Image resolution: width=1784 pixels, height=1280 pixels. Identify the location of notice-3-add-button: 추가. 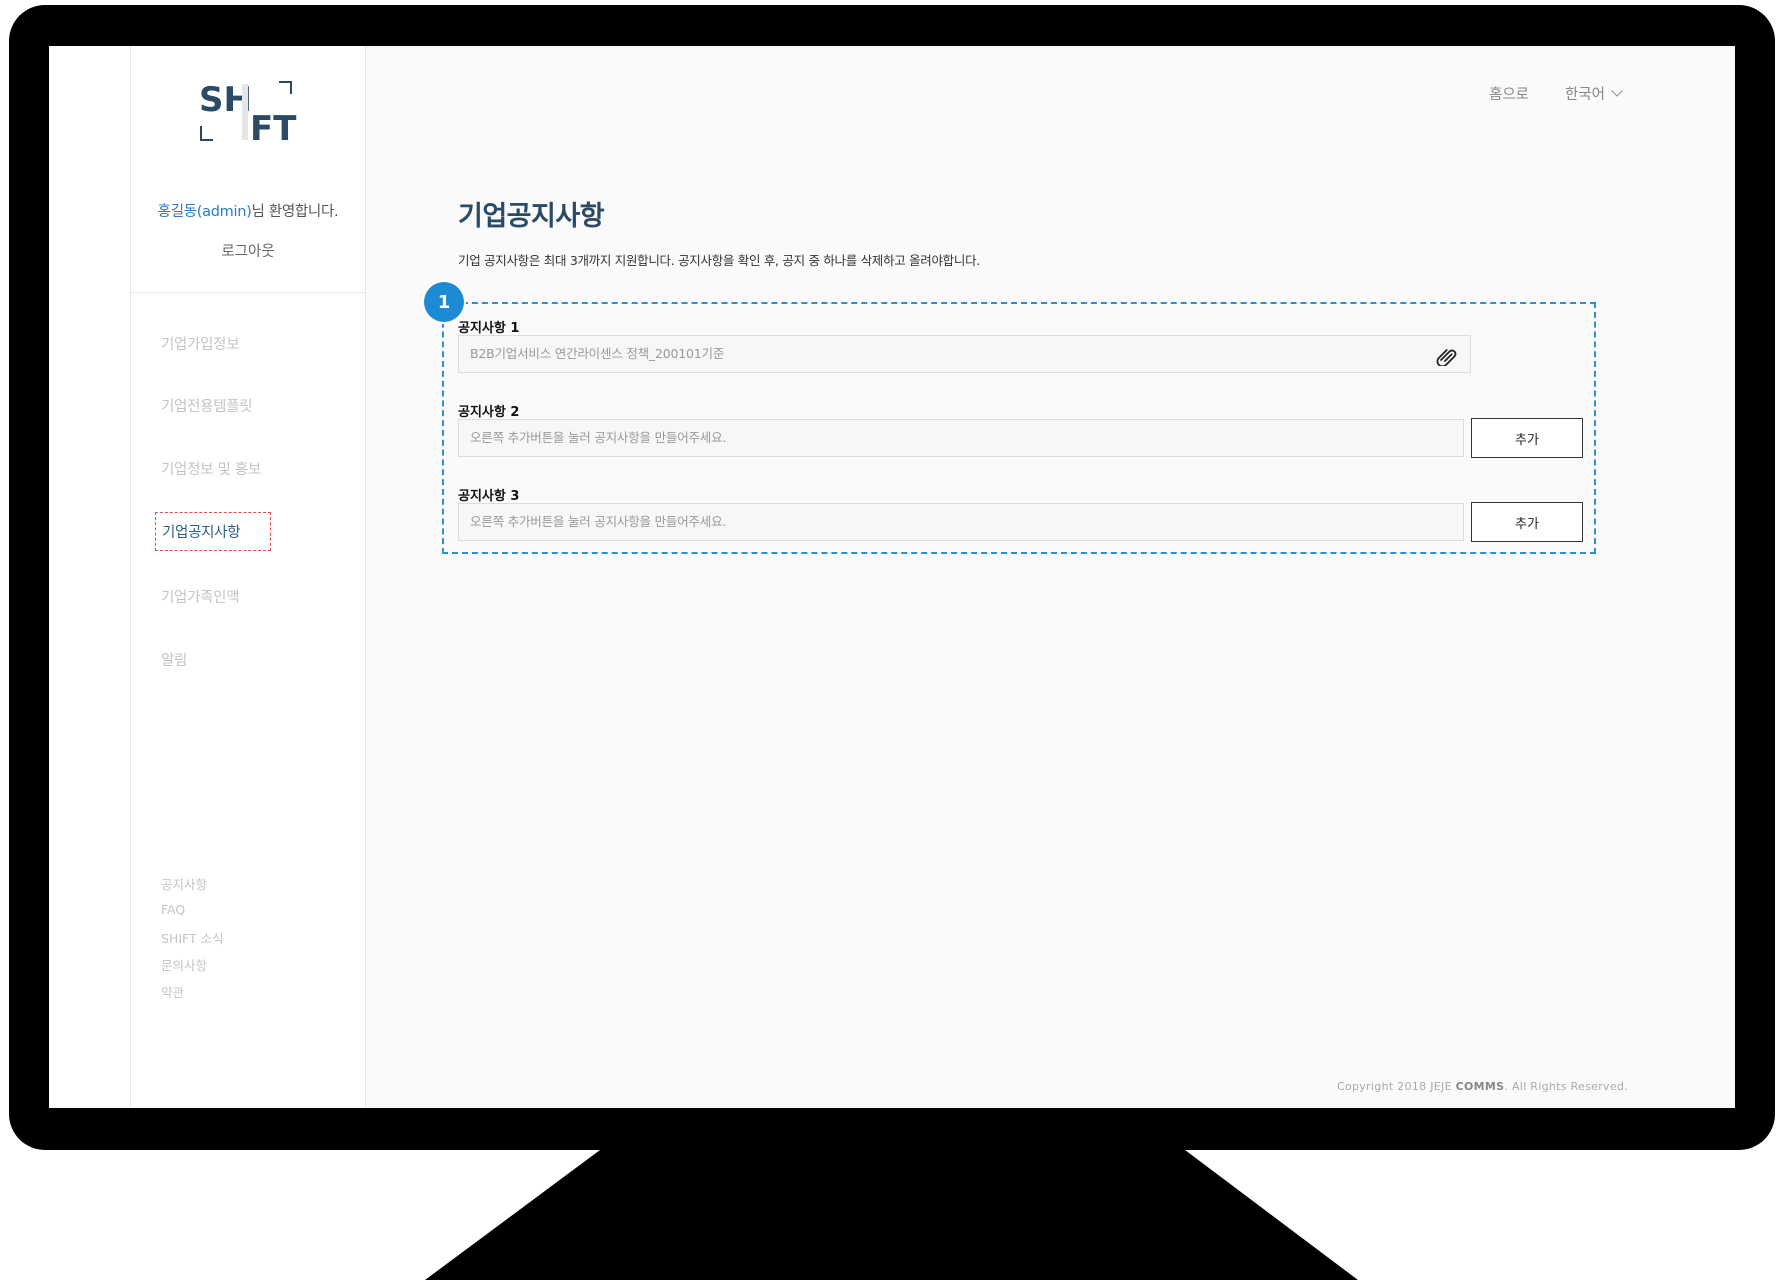
(1527, 522).